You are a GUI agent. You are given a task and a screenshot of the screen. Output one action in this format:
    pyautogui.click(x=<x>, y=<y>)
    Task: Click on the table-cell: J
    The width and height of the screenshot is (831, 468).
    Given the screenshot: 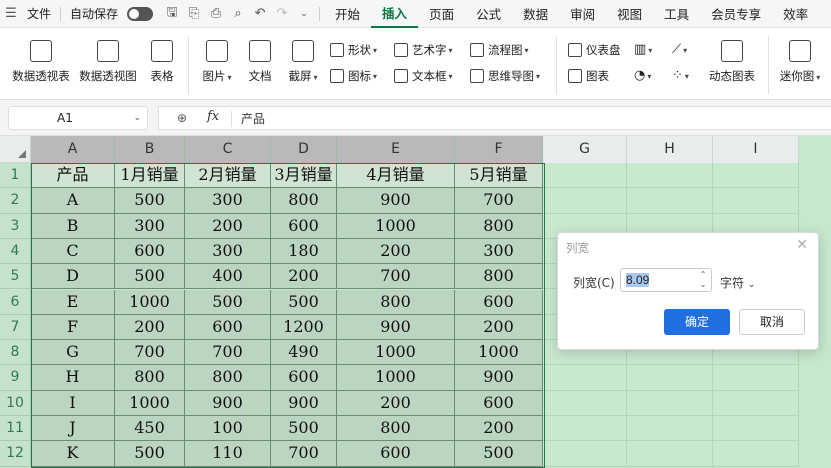 What is the action you would take?
    pyautogui.click(x=73, y=429)
    